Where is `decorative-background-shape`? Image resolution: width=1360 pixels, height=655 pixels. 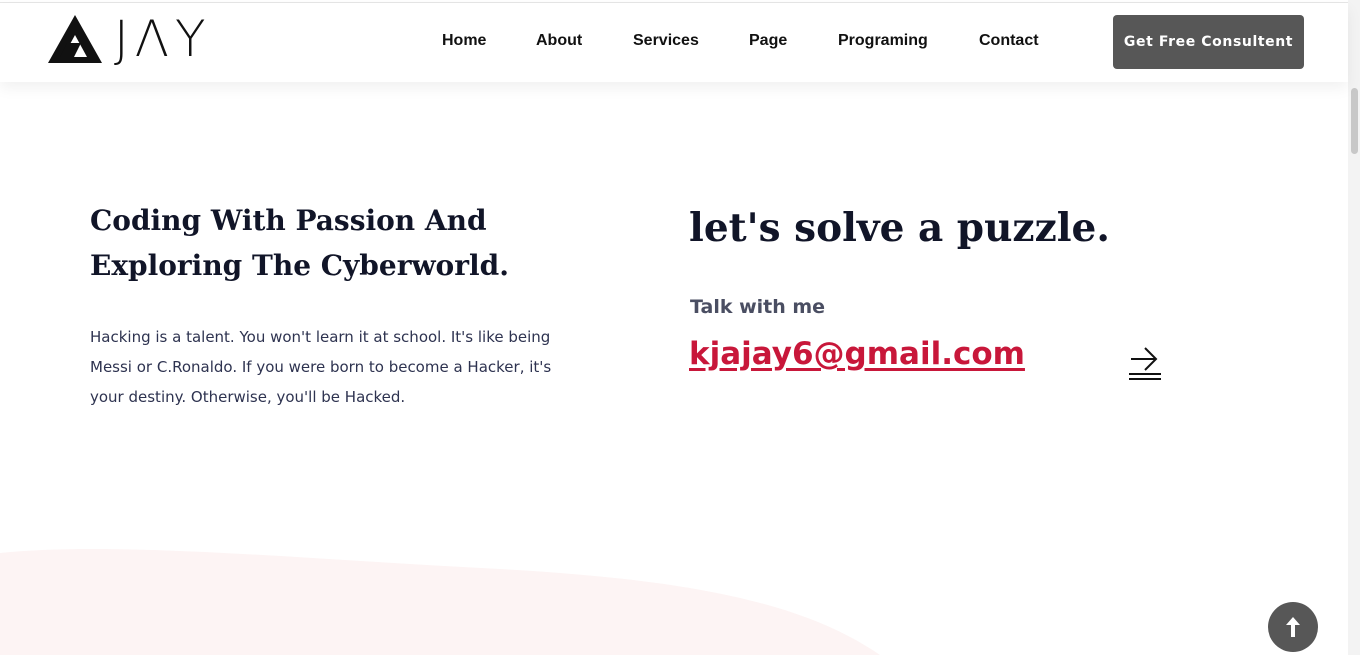 decorative-background-shape is located at coordinates (440, 602).